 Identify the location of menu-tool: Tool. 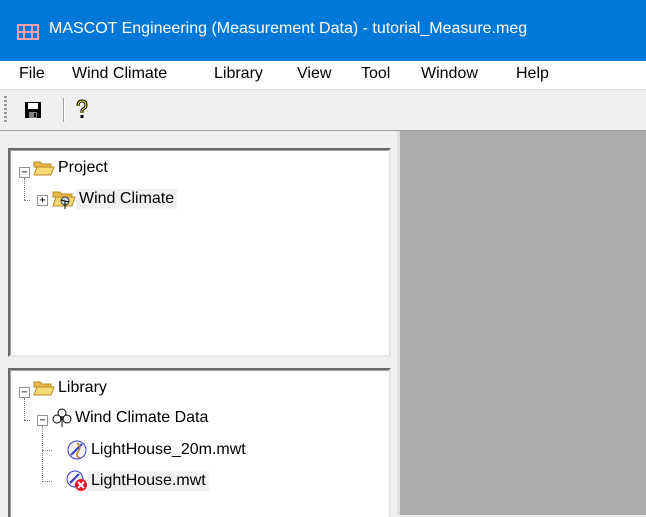
(375, 74).